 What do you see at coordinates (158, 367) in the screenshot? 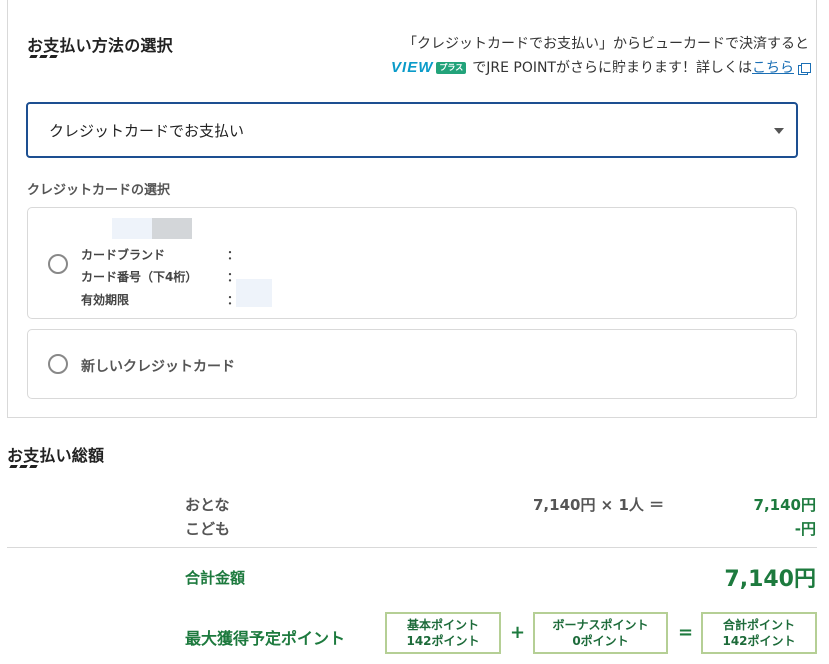
I see `new-card-label: 新しいクレジットカード` at bounding box center [158, 367].